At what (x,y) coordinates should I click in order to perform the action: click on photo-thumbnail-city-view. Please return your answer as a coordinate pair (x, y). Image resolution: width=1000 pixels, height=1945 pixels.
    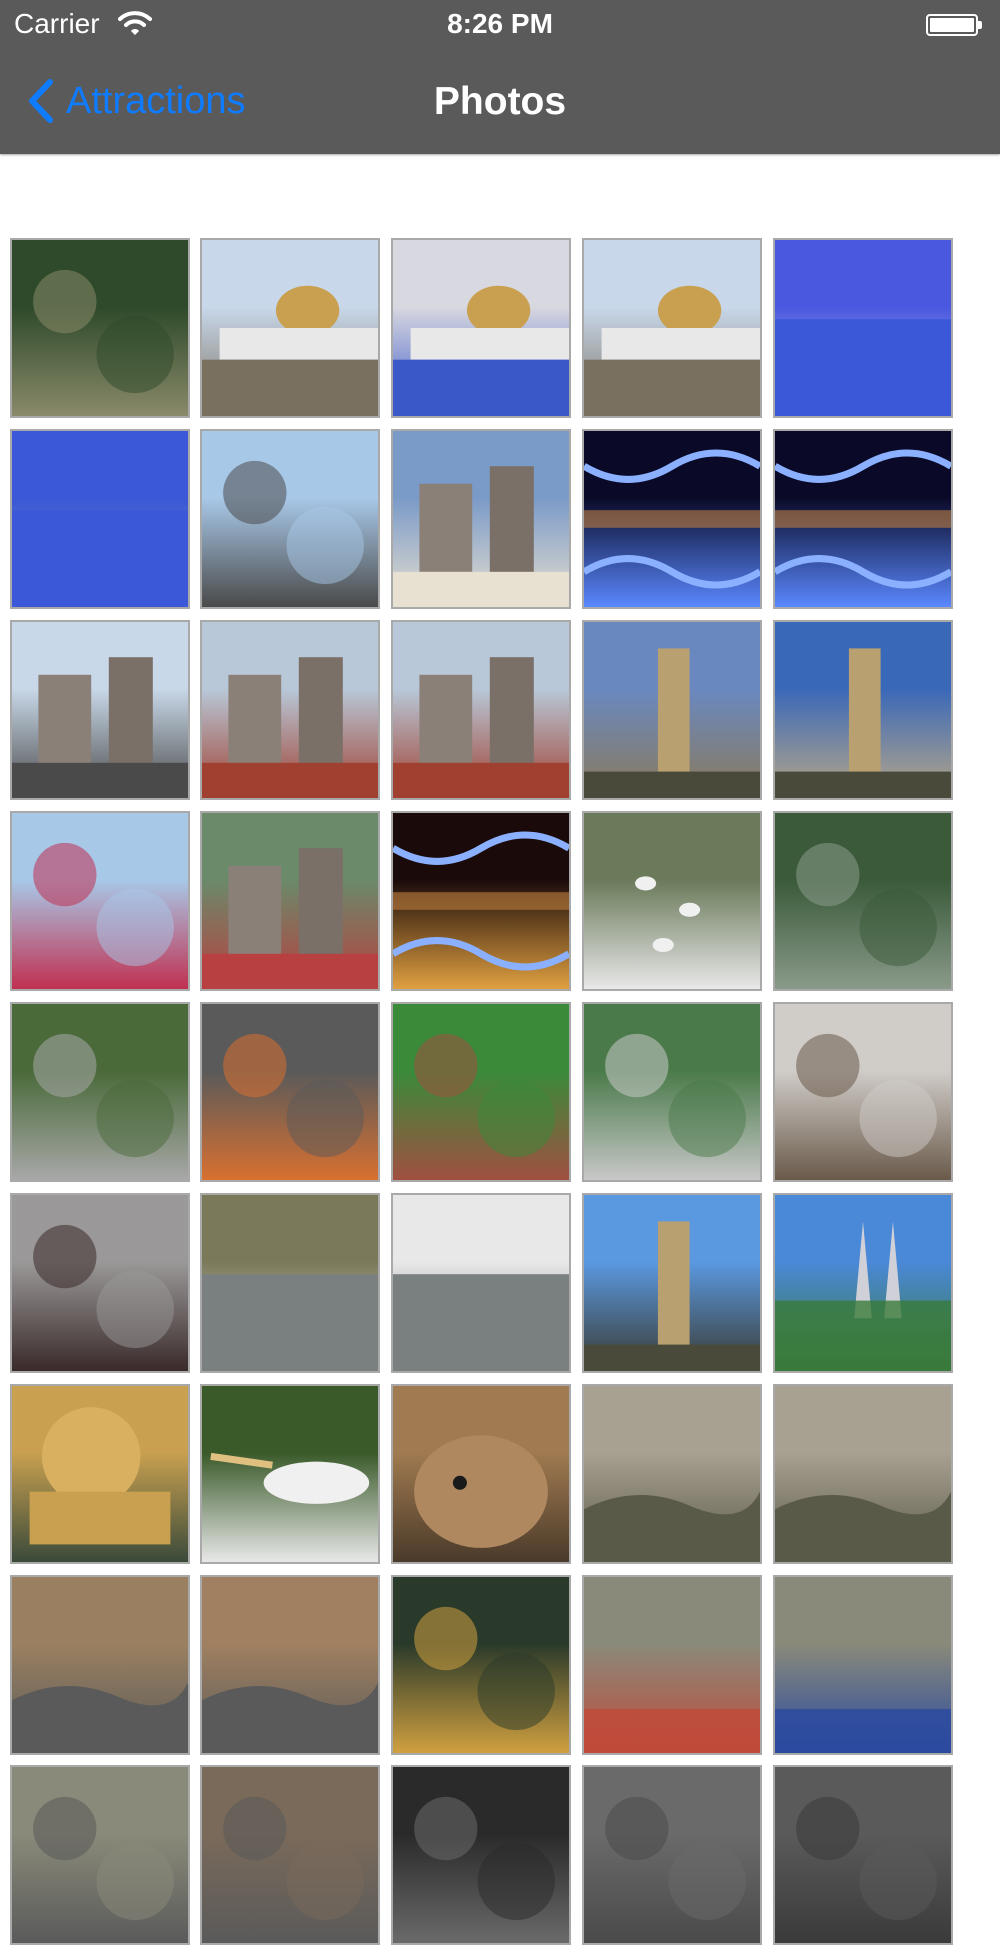
    Looking at the image, I should click on (290, 901).